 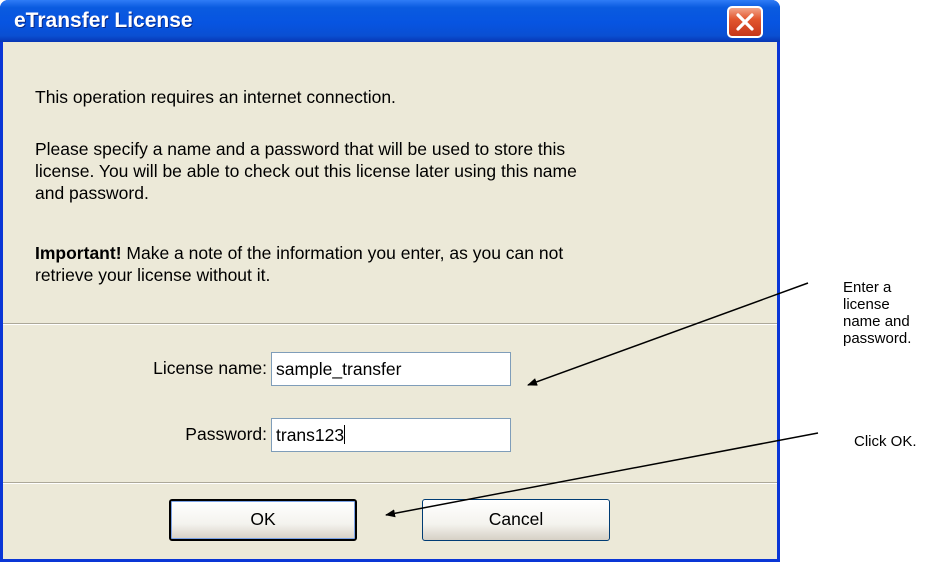 I want to click on arrow-to-license-fields, so click(x=668, y=334).